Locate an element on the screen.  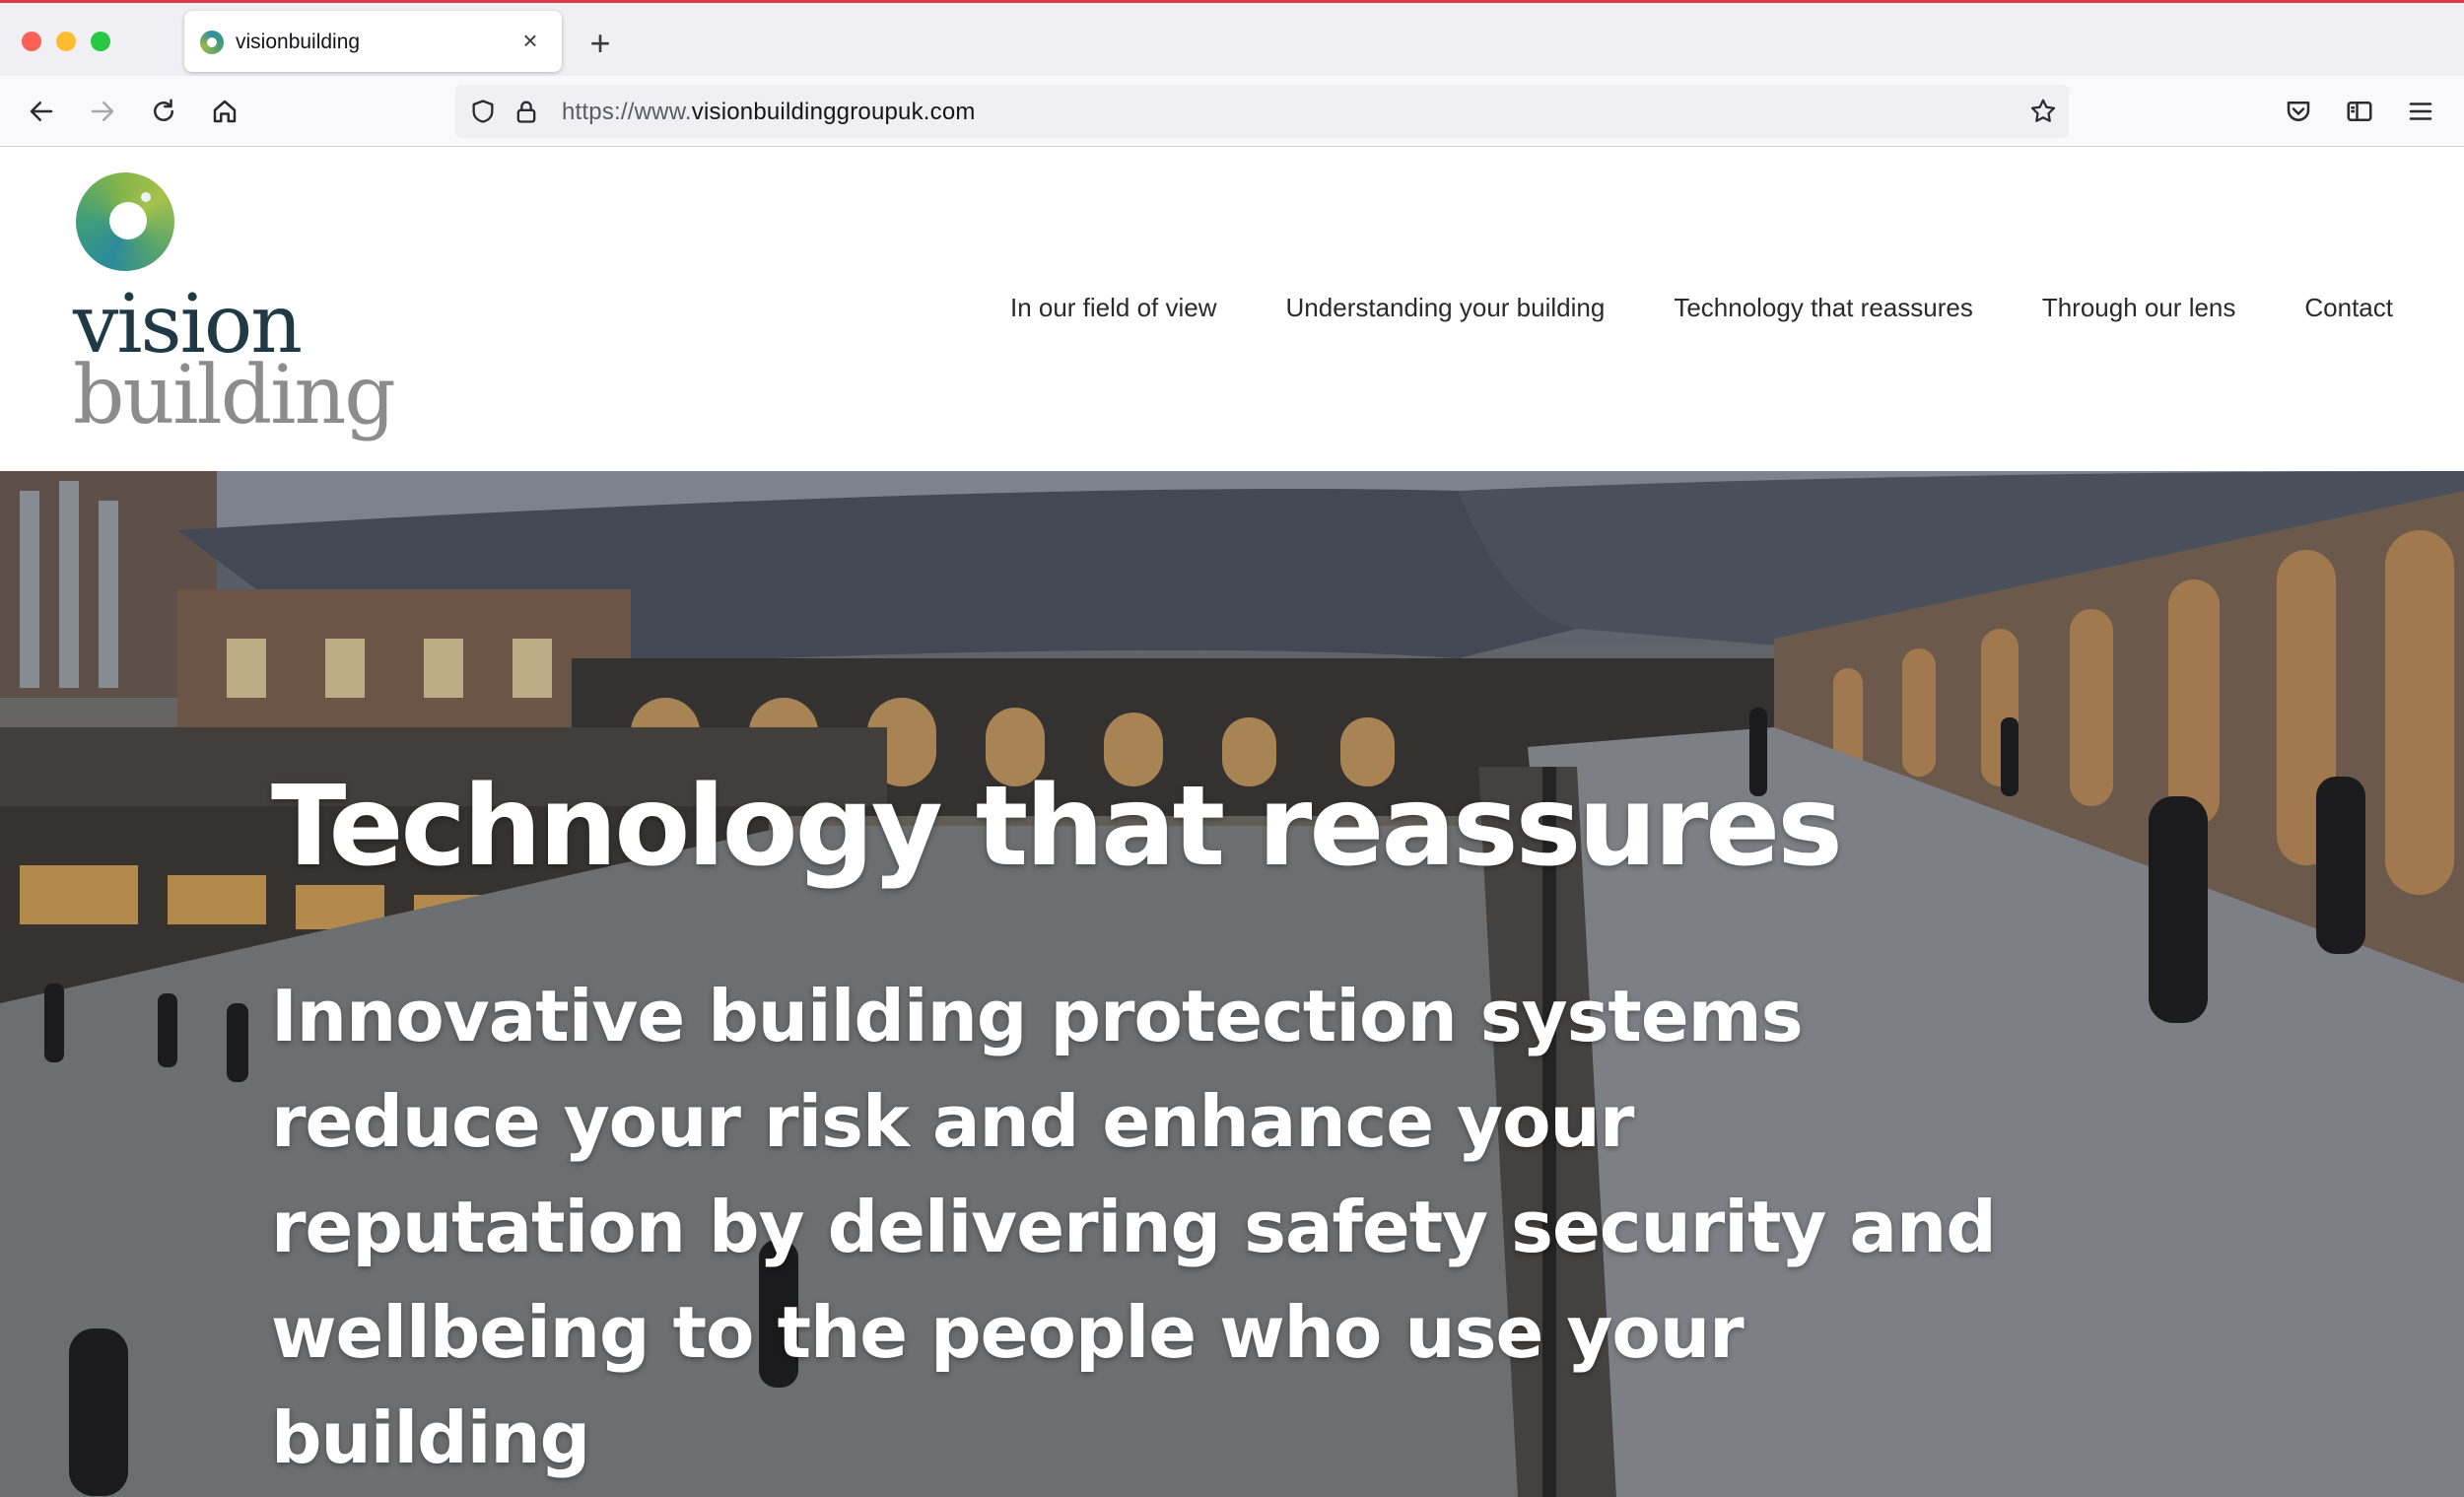
sidebar-button is located at coordinates (2359, 111).